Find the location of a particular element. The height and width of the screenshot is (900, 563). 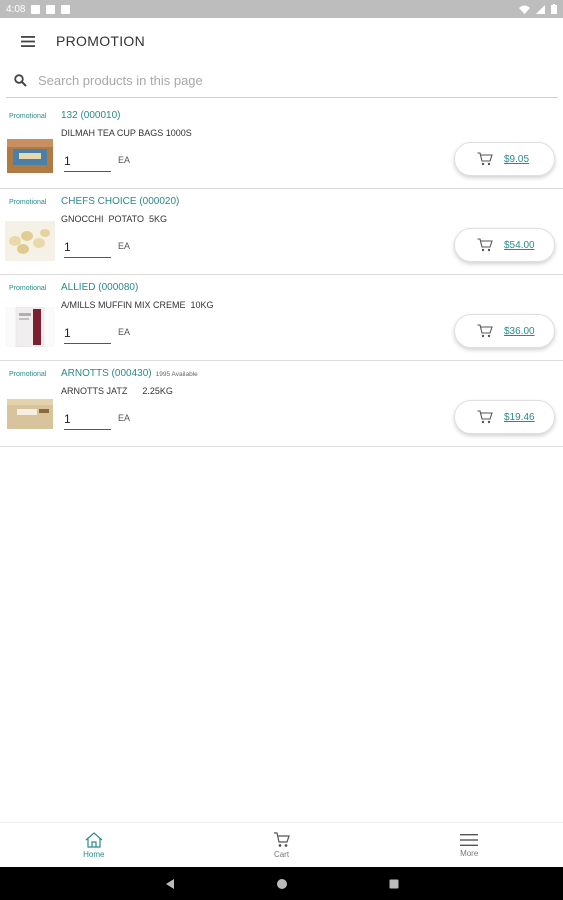

product-code-link: CHEFS CHOICE (000020) is located at coordinates (120, 201).